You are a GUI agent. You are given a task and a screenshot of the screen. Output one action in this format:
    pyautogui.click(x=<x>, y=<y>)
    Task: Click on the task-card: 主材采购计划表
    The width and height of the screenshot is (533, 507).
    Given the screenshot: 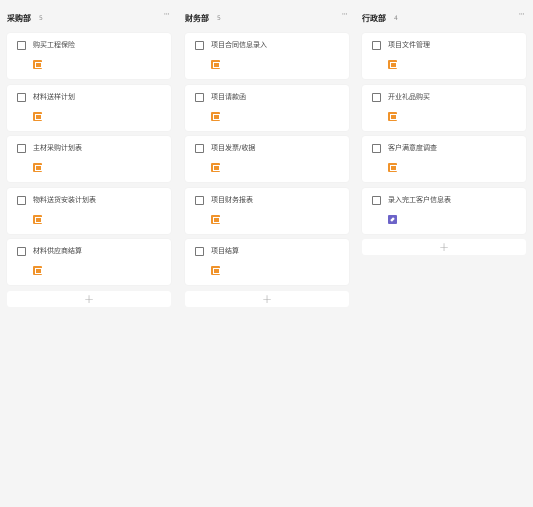 What is the action you would take?
    pyautogui.click(x=89, y=159)
    